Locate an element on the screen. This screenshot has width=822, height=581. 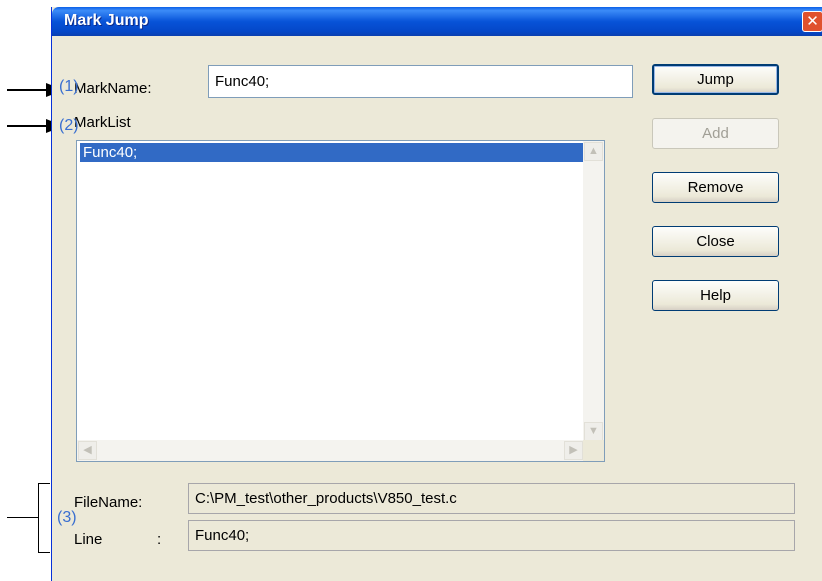
annotation-3: (3) is located at coordinates (67, 517).